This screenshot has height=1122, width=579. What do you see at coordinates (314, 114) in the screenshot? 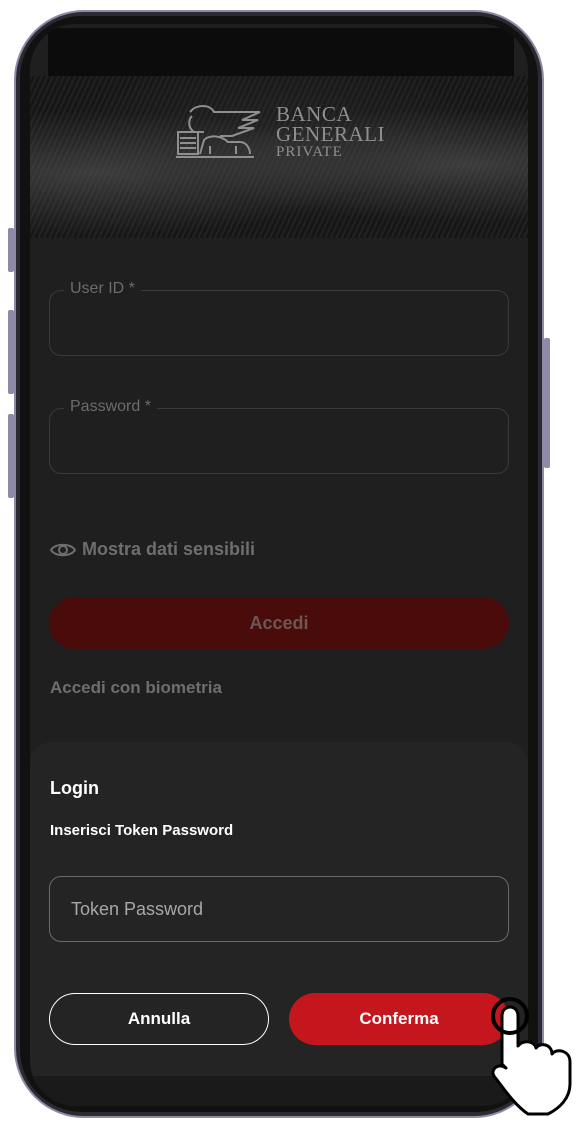
I see `brand-line-1: BANCA` at bounding box center [314, 114].